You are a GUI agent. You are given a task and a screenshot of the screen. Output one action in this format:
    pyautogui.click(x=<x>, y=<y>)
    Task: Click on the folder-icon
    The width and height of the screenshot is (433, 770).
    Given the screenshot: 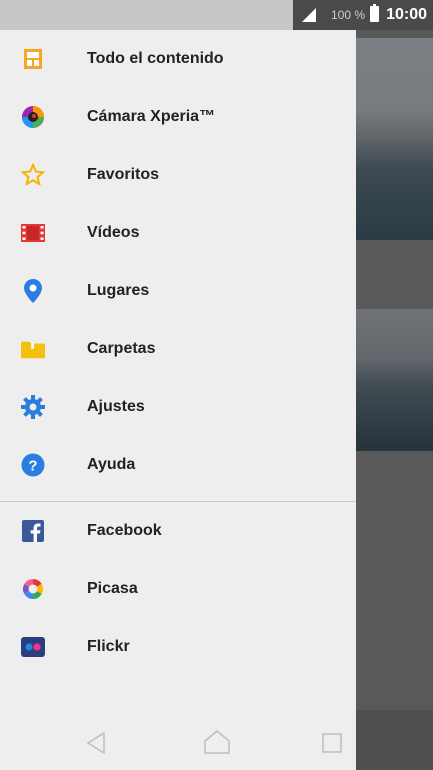 What is the action you would take?
    pyautogui.click(x=33, y=349)
    